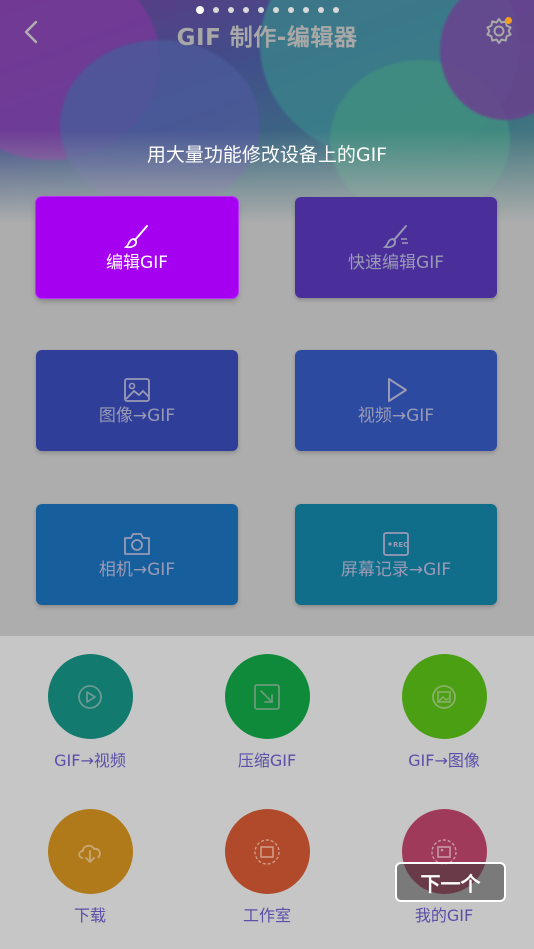 The width and height of the screenshot is (534, 949). What do you see at coordinates (267, 155) in the screenshot?
I see `tagline: 用大量功能修改设备上的GIF` at bounding box center [267, 155].